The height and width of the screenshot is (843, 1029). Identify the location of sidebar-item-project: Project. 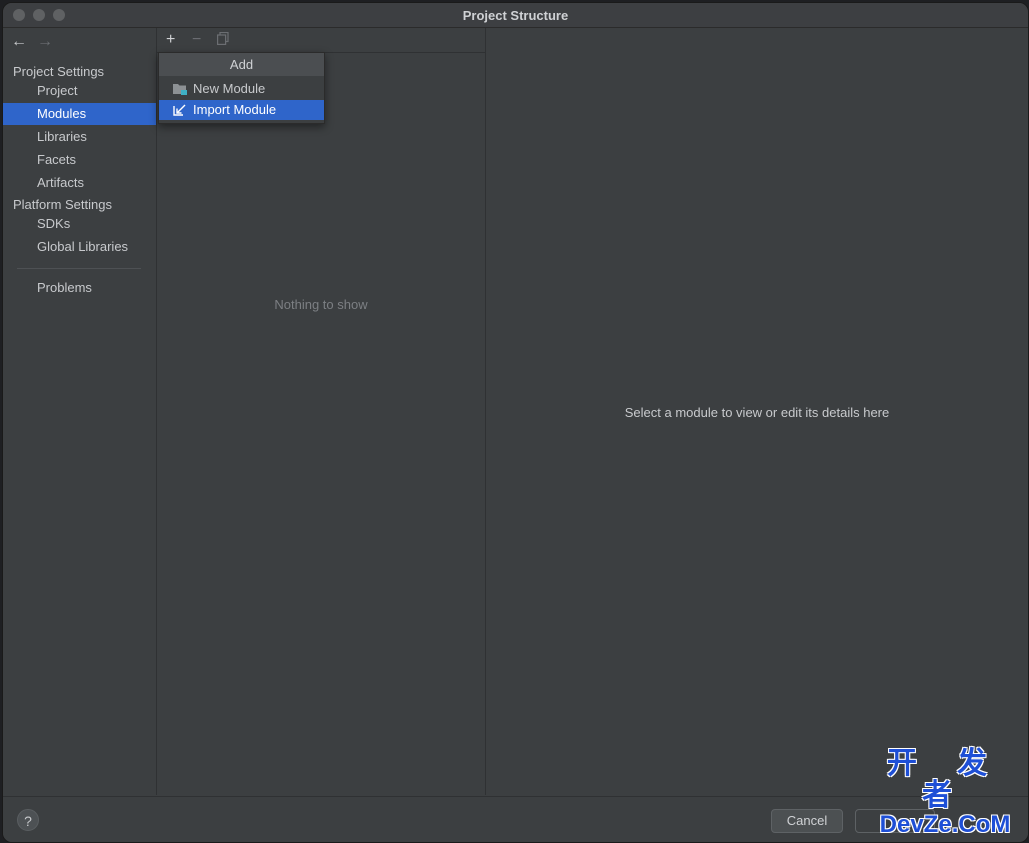
(79, 91).